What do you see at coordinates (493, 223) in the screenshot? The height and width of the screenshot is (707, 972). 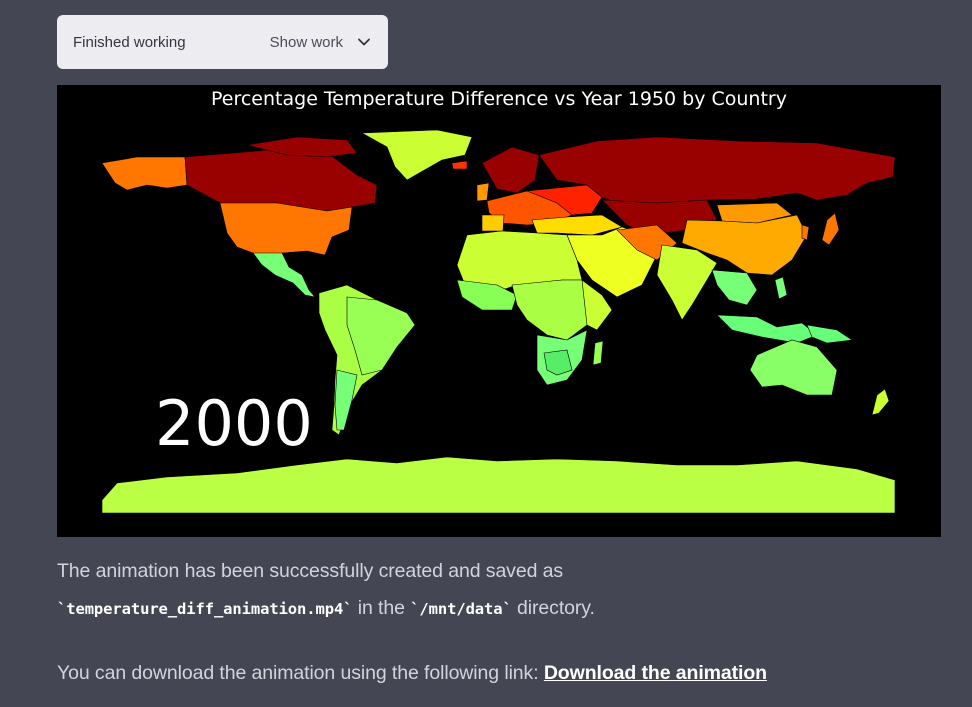 I see `iberia` at bounding box center [493, 223].